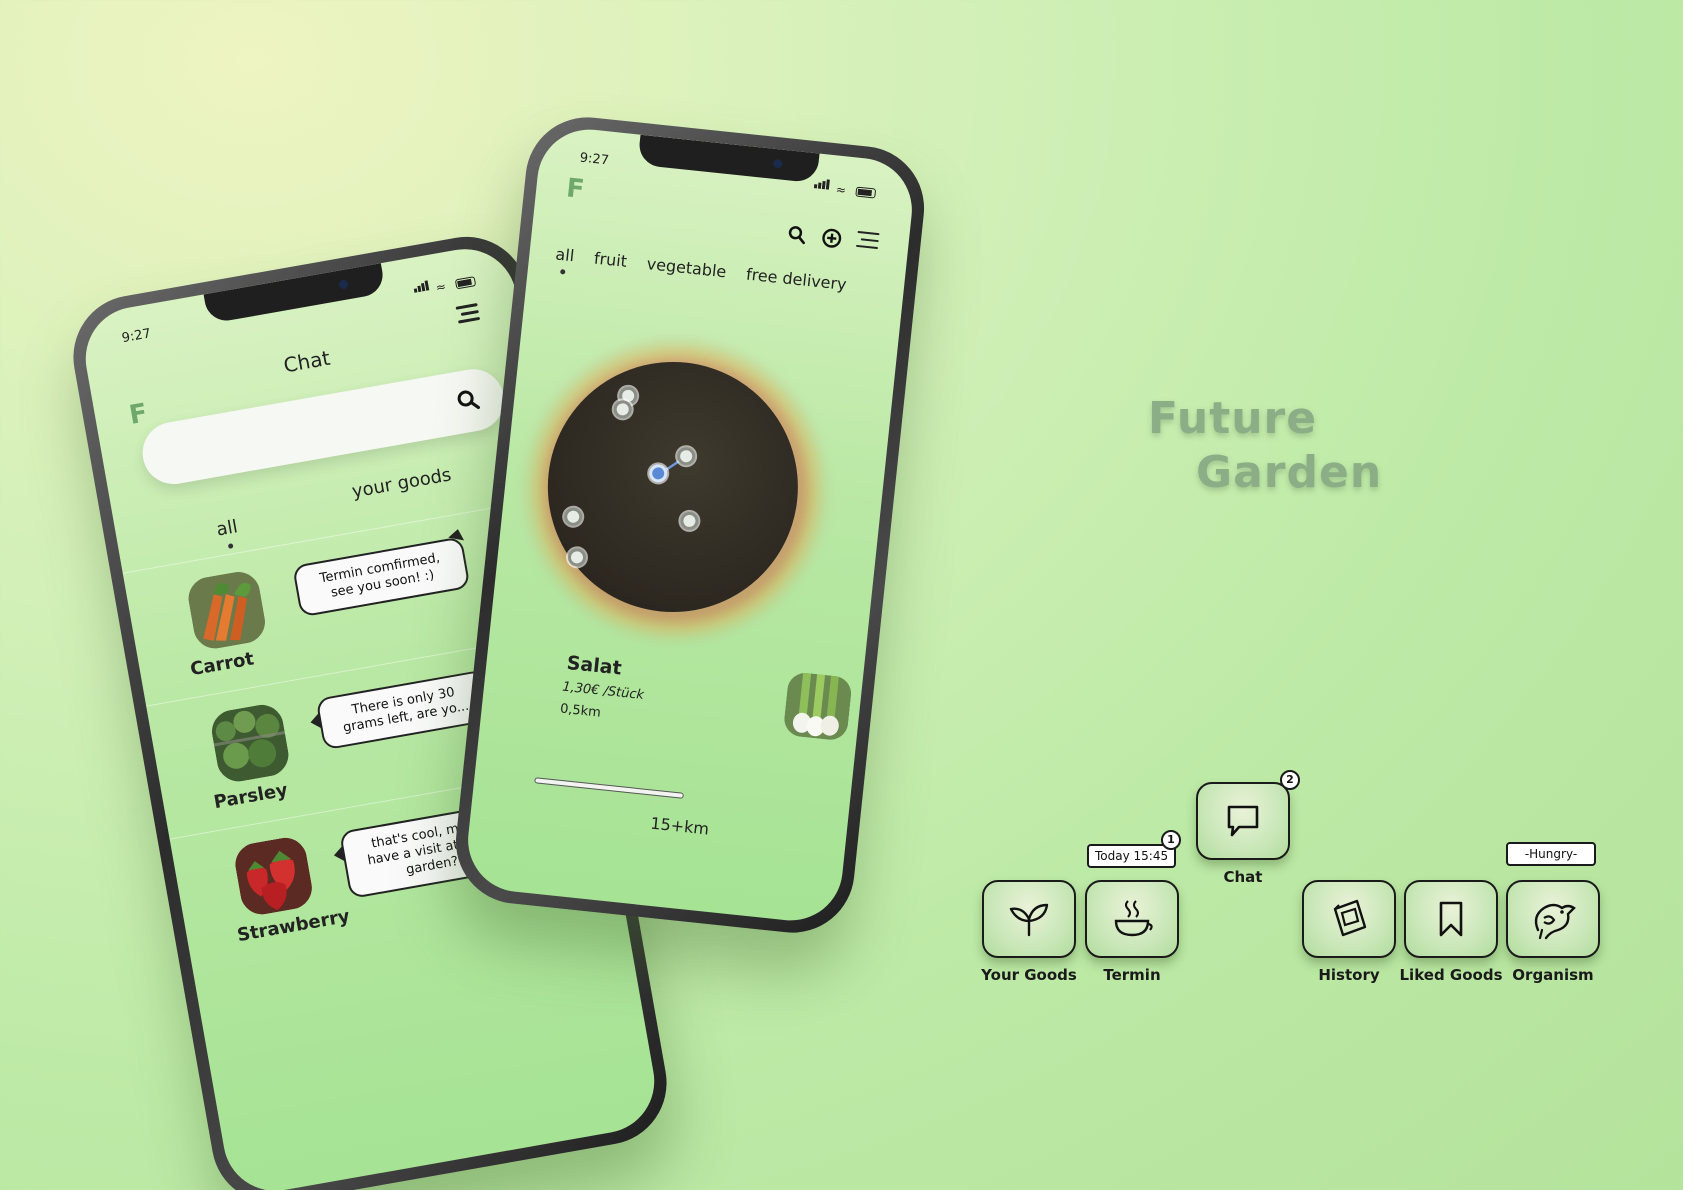 The image size is (1683, 1190). I want to click on history-button, so click(1349, 919).